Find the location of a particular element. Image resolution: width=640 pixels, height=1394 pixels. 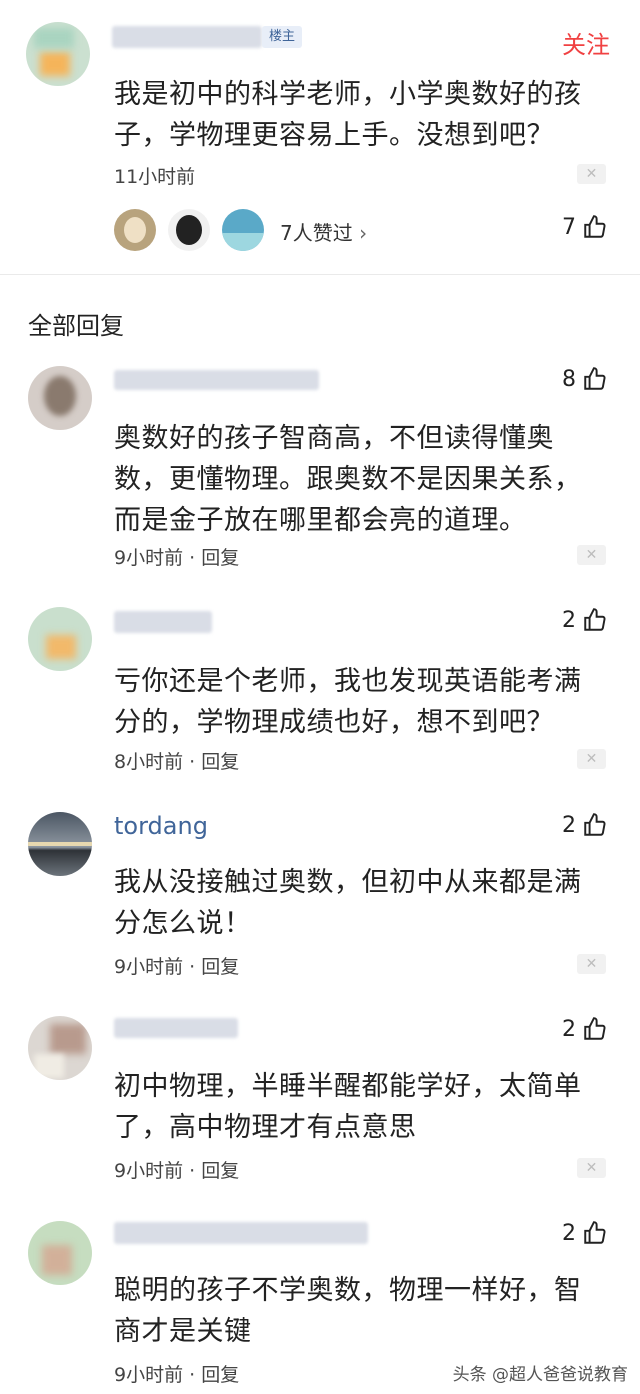

likers-count-text: 7人赞过 is located at coordinates (316, 233).